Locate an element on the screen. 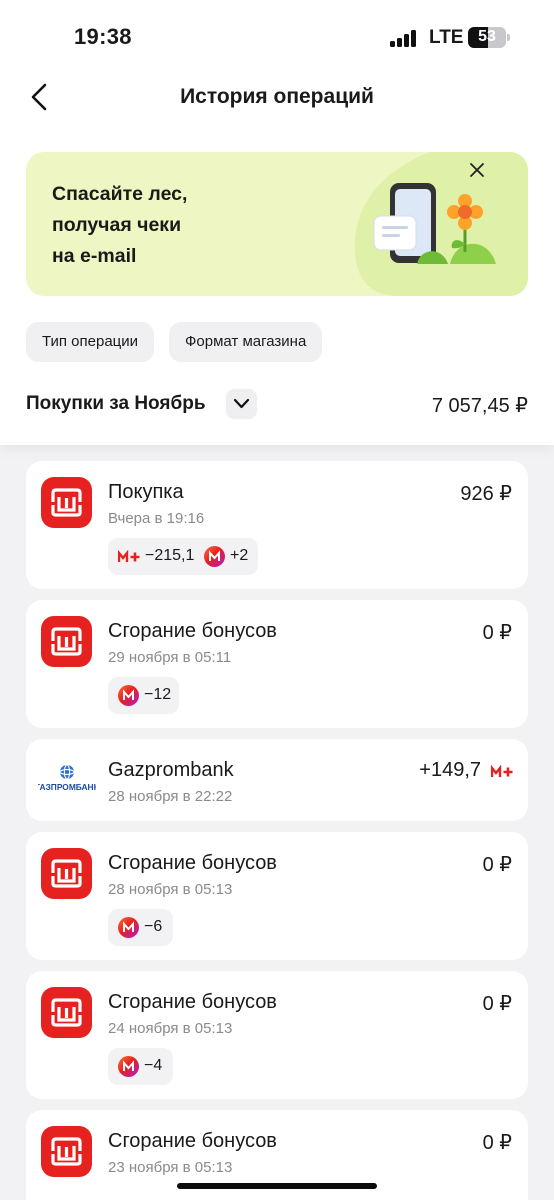 The width and height of the screenshot is (554, 1200). signal-strength-icon is located at coordinates (404, 38).